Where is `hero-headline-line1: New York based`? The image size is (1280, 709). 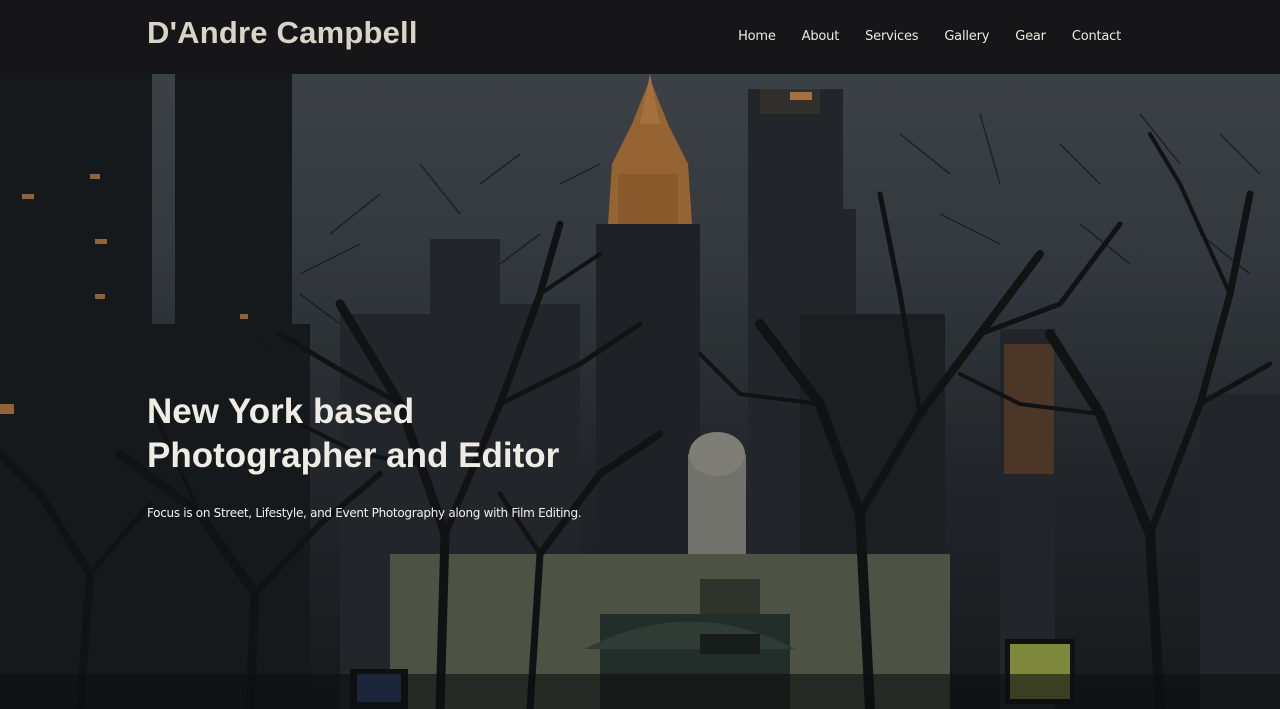 hero-headline-line1: New York based is located at coordinates (281, 411).